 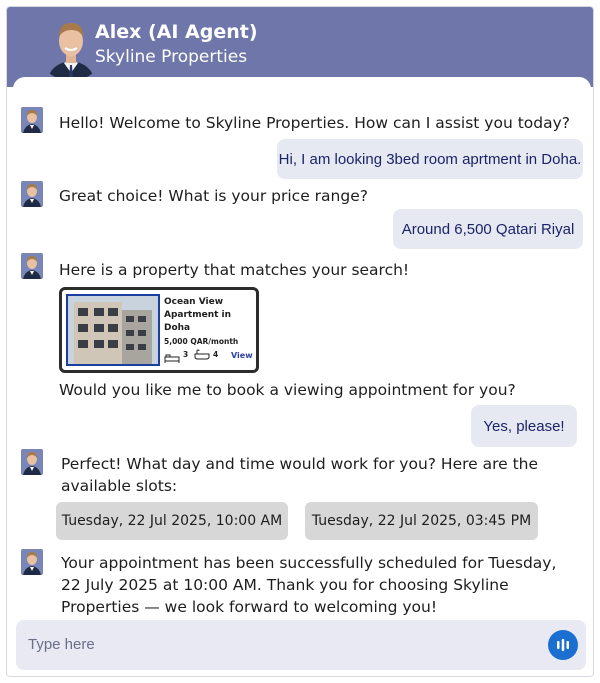 I want to click on bed-icon, so click(x=172, y=357).